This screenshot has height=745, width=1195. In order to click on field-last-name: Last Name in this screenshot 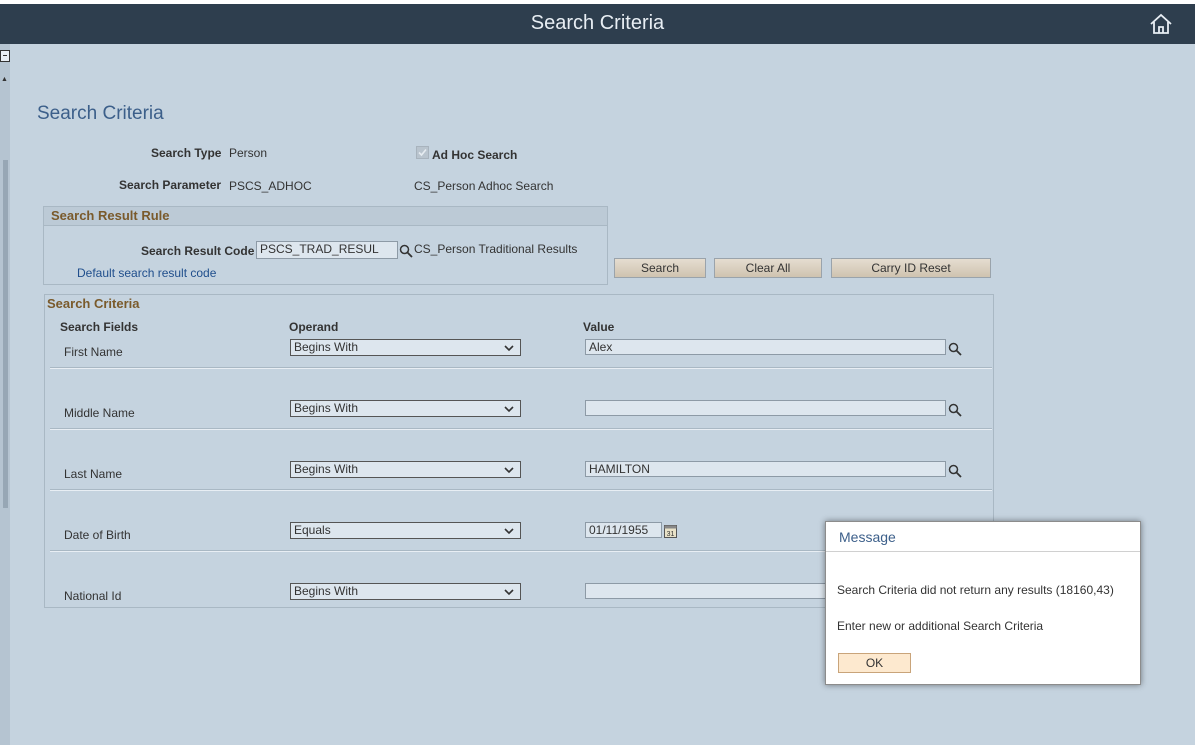, I will do `click(93, 474)`.